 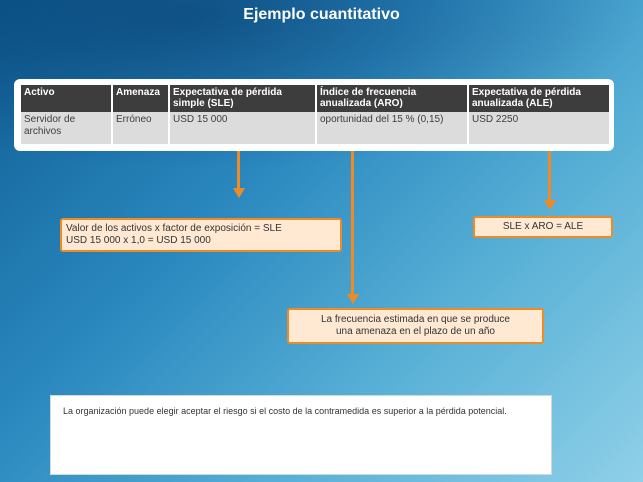 I want to click on cell-amenaza: Erróneo, so click(x=140, y=128).